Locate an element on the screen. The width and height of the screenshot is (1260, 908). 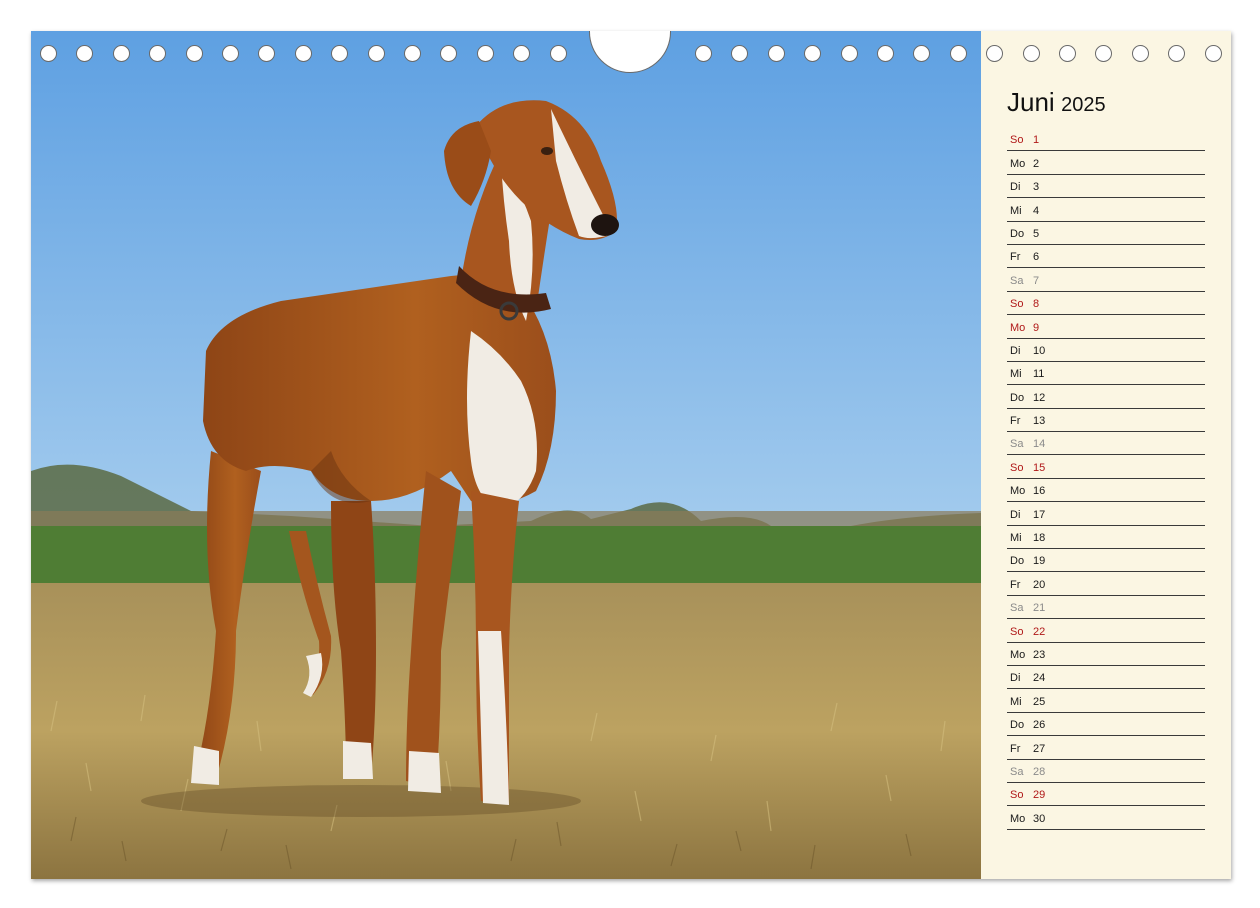
day-number: 8 is located at coordinates (1036, 304).